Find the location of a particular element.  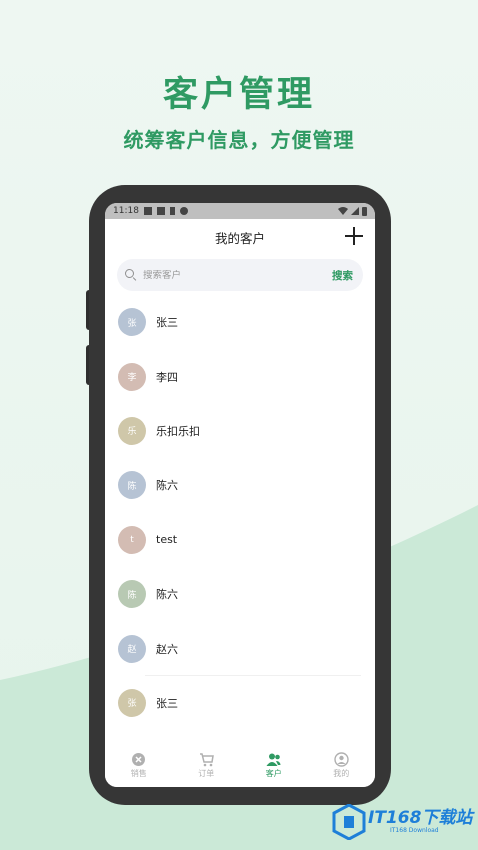

tab-label: 订单 is located at coordinates (206, 773).